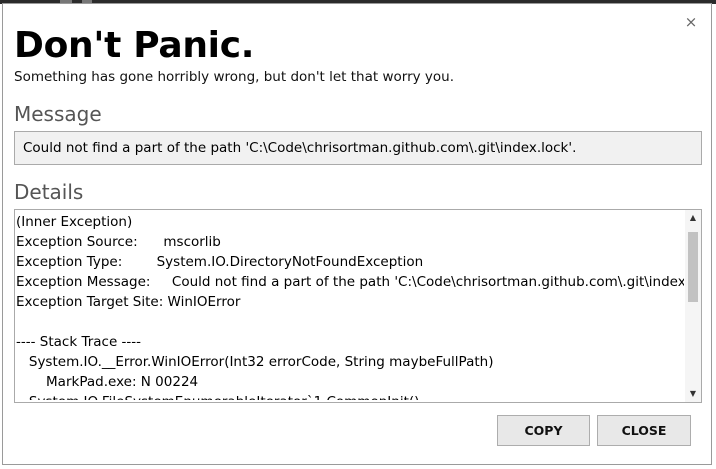 Image resolution: width=716 pixels, height=469 pixels. I want to click on dialog-title: Don't Panic., so click(134, 45).